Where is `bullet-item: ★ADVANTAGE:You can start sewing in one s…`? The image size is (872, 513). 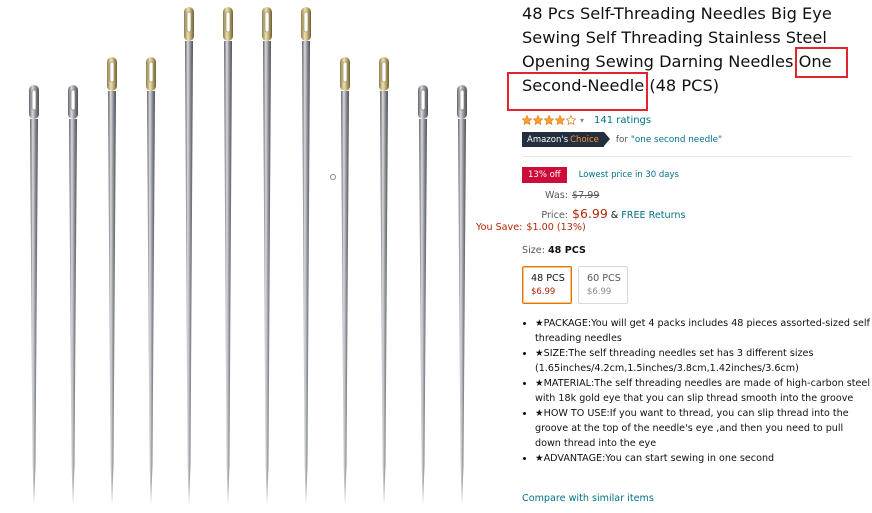 bullet-item: ★ADVANTAGE:You can start sewing in one s… is located at coordinates (702, 458).